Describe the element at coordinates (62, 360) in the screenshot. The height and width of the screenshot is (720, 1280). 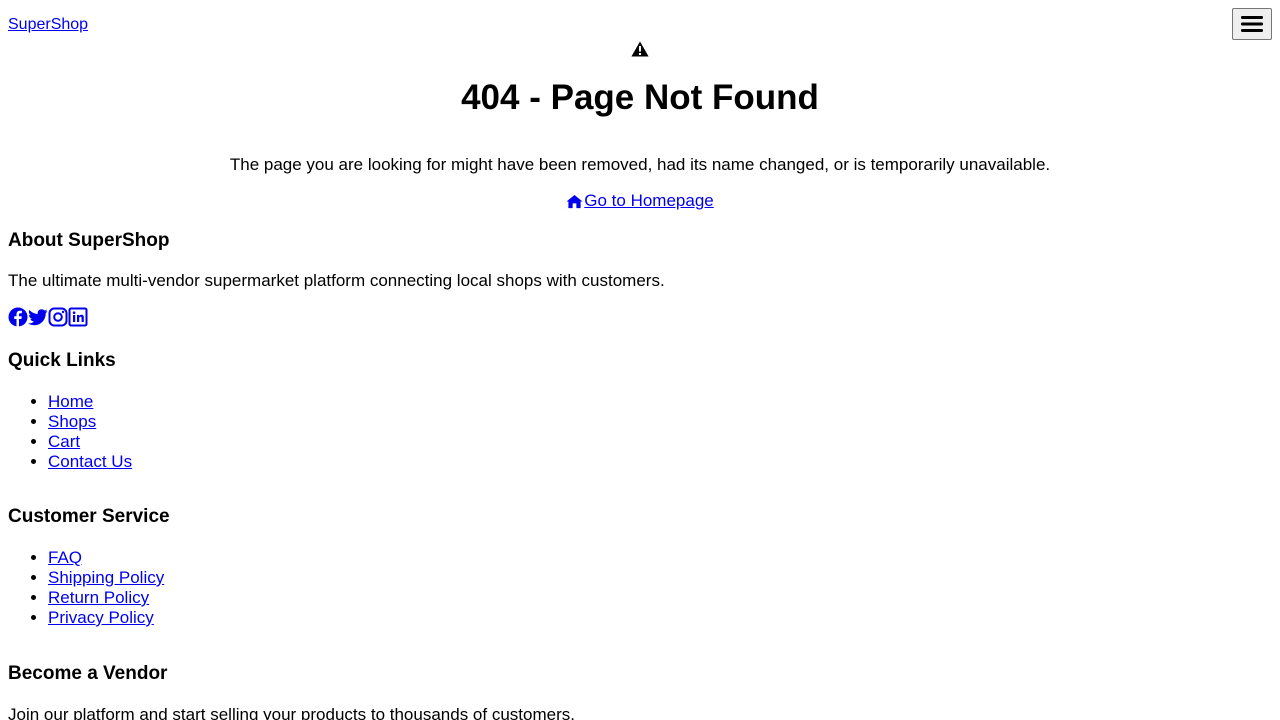
I see `quick-links-heading: Quick Links` at that location.